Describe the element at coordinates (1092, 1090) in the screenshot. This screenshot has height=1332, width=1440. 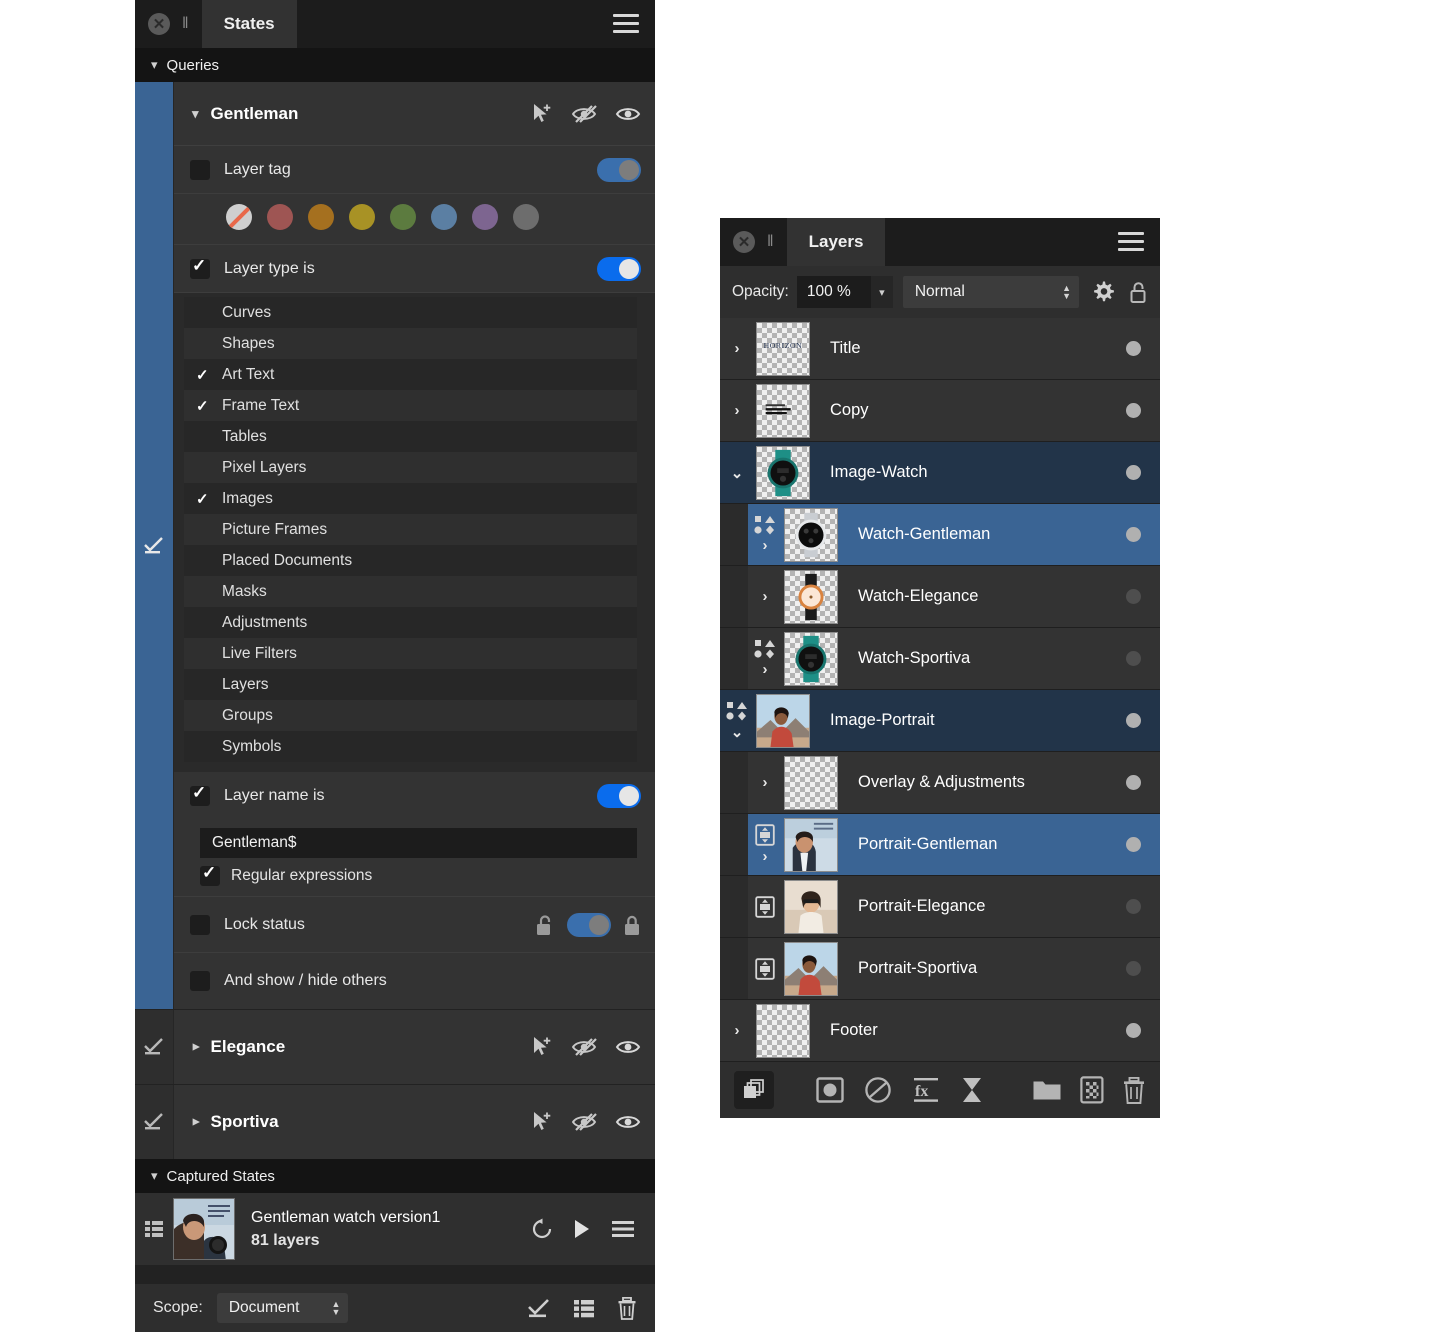
I see `new-pixel-layer-icon` at that location.